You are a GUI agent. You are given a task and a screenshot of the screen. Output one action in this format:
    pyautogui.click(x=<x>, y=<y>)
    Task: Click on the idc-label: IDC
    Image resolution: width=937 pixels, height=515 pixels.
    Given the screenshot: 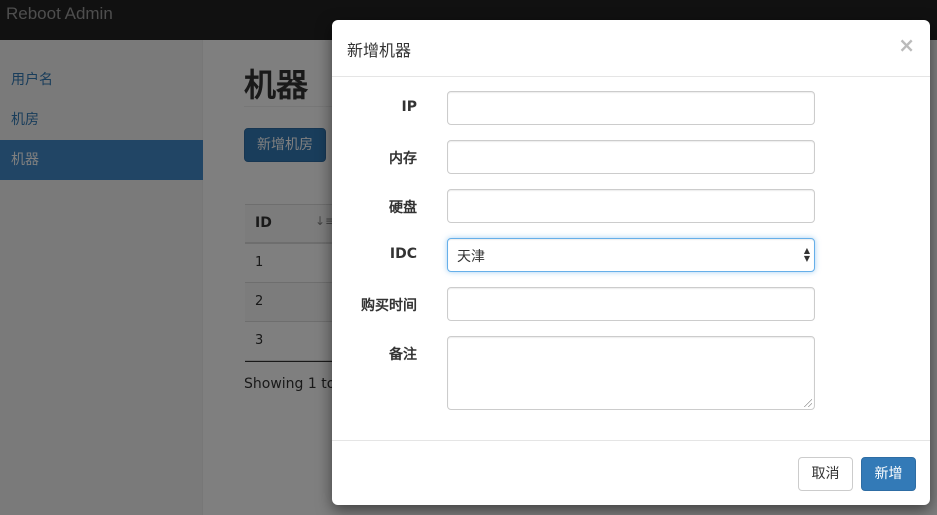 What is the action you would take?
    pyautogui.click(x=403, y=254)
    